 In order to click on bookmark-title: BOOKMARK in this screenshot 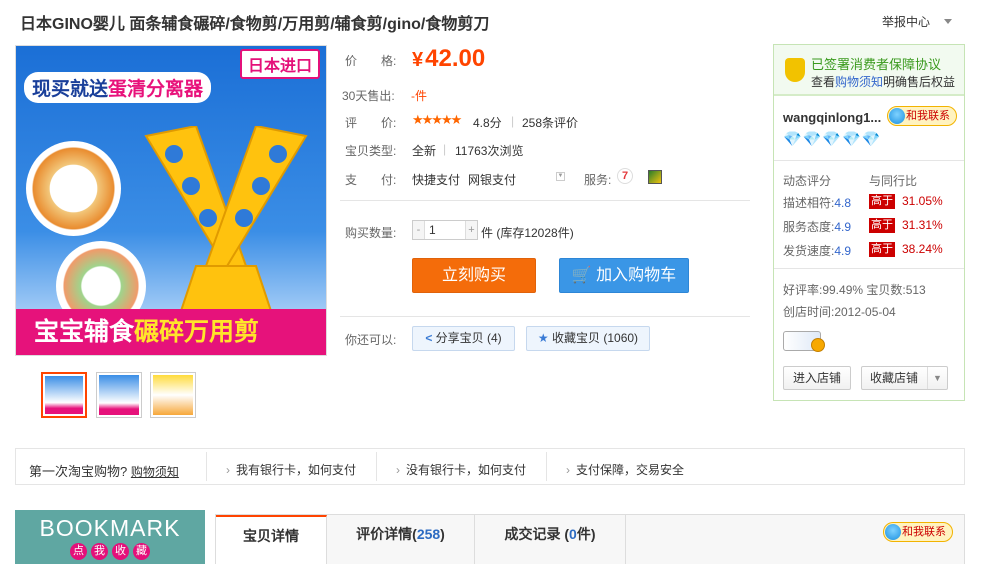, I will do `click(110, 528)`.